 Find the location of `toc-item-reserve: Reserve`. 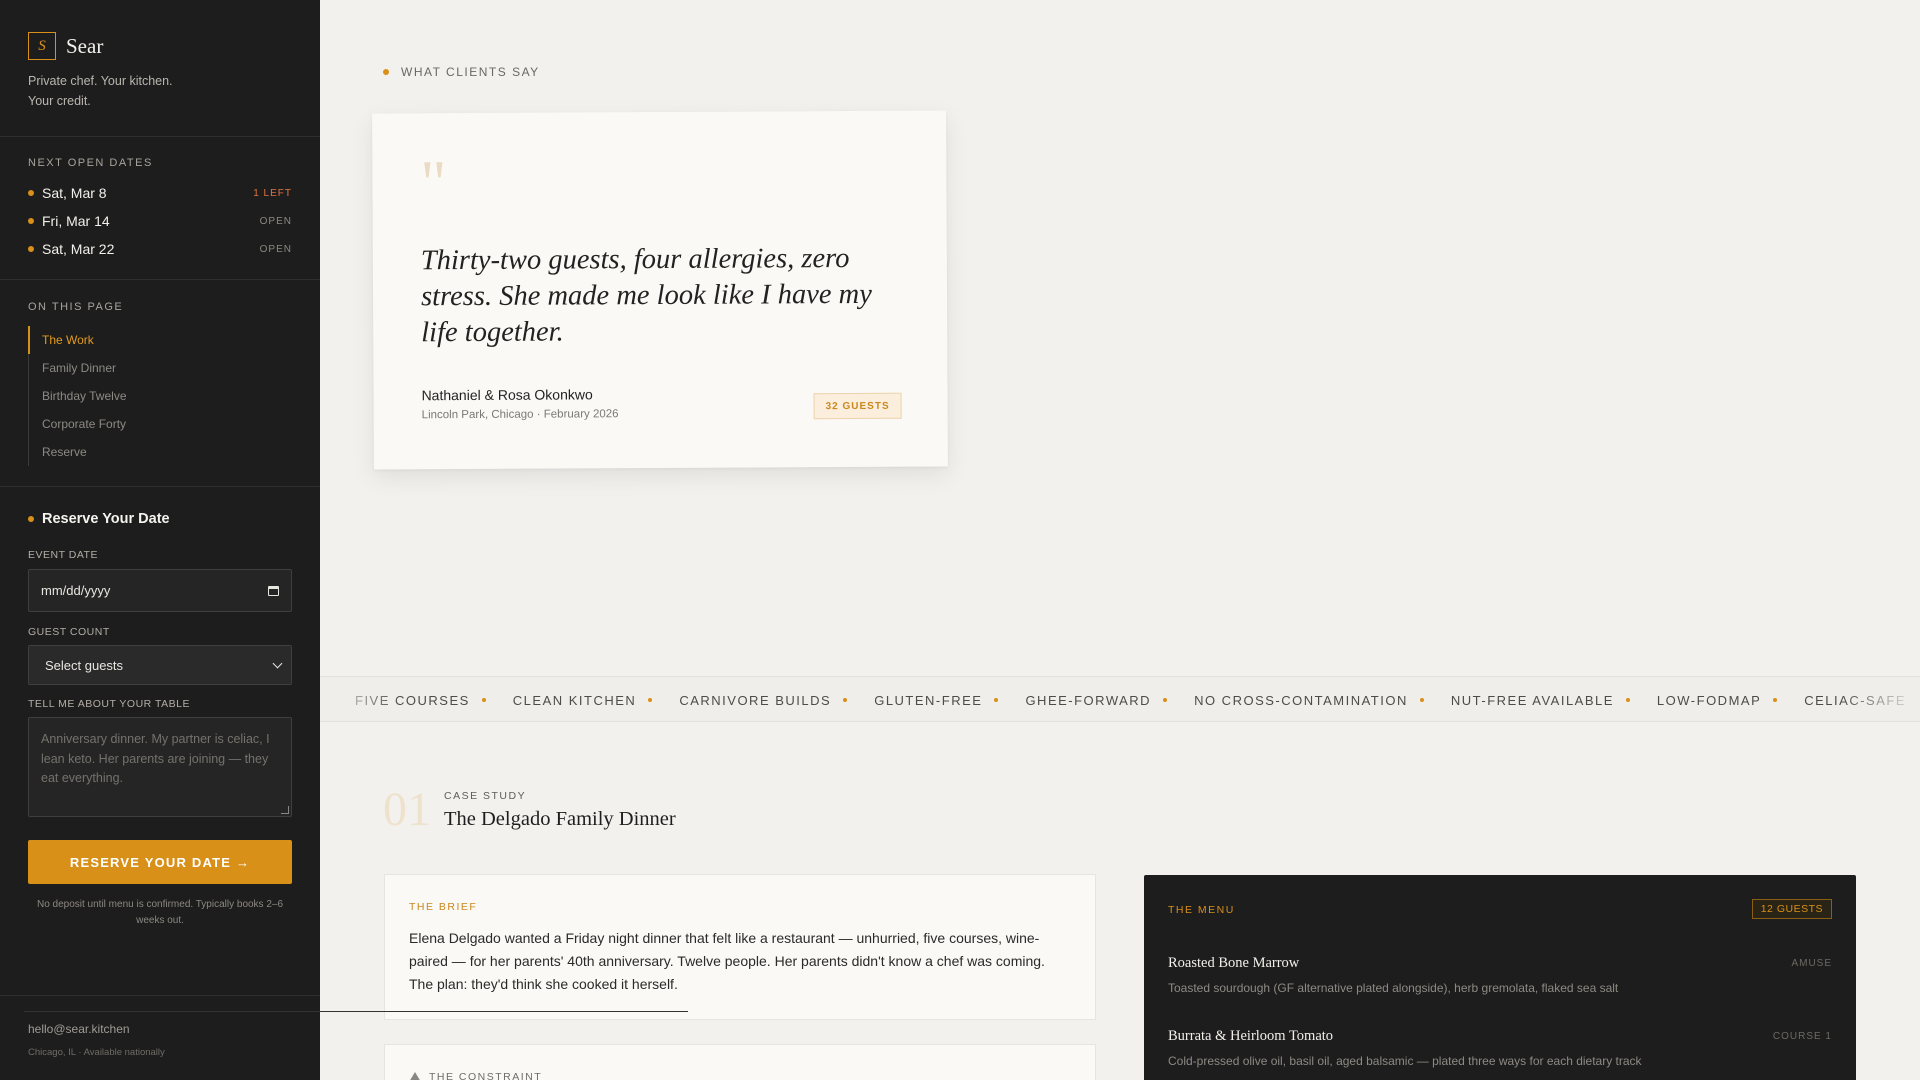

toc-item-reserve: Reserve is located at coordinates (78, 452).